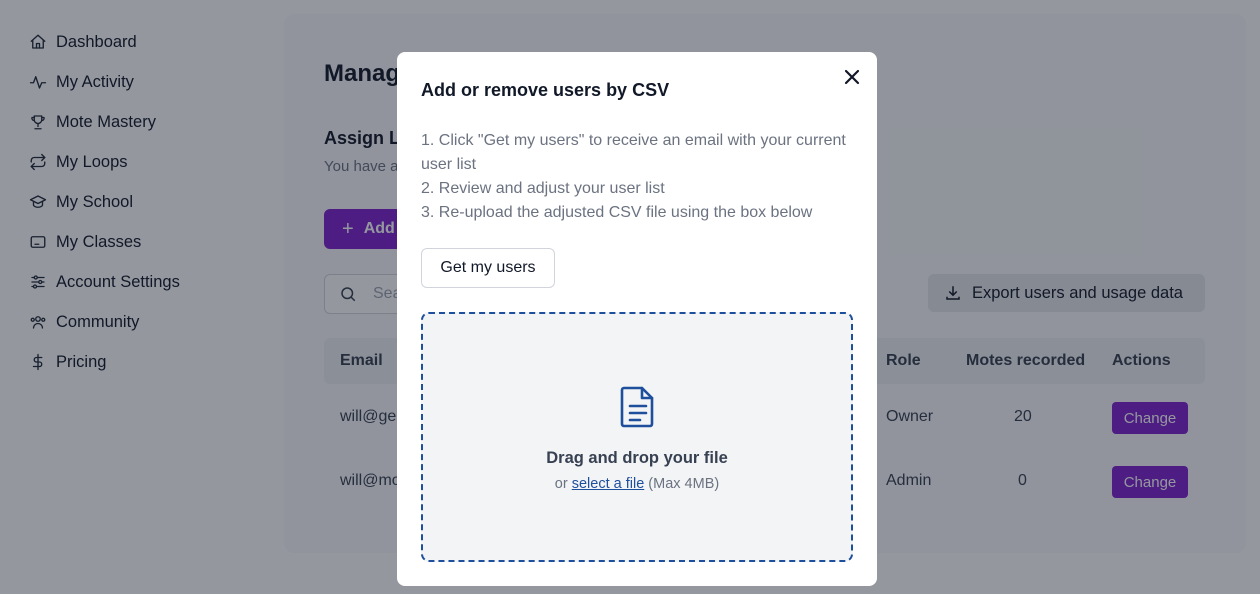  I want to click on close-icon, so click(852, 77).